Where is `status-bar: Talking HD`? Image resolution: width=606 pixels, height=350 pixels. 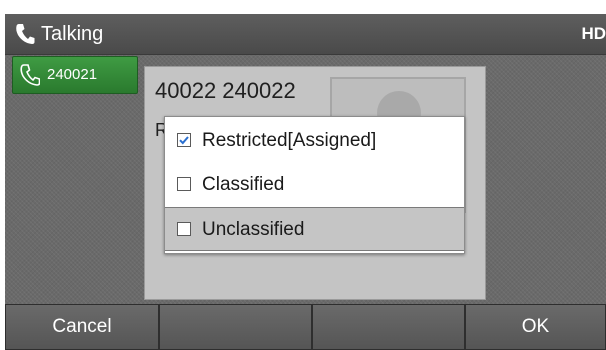 status-bar: Talking HD is located at coordinates (305, 34).